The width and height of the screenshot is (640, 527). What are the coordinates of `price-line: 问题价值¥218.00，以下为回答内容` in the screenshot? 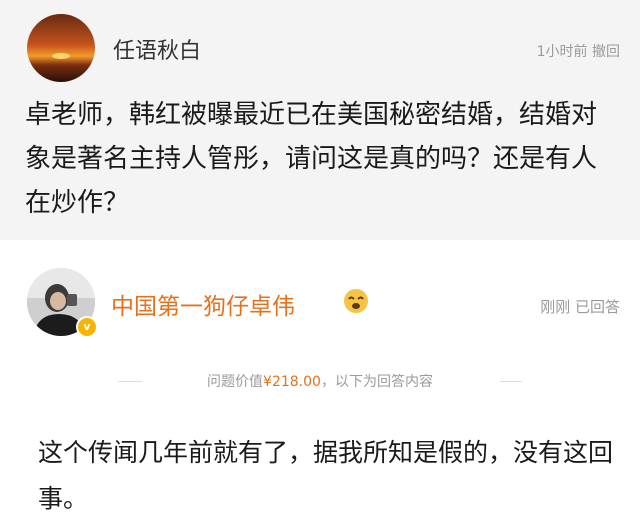 It's located at (320, 381).